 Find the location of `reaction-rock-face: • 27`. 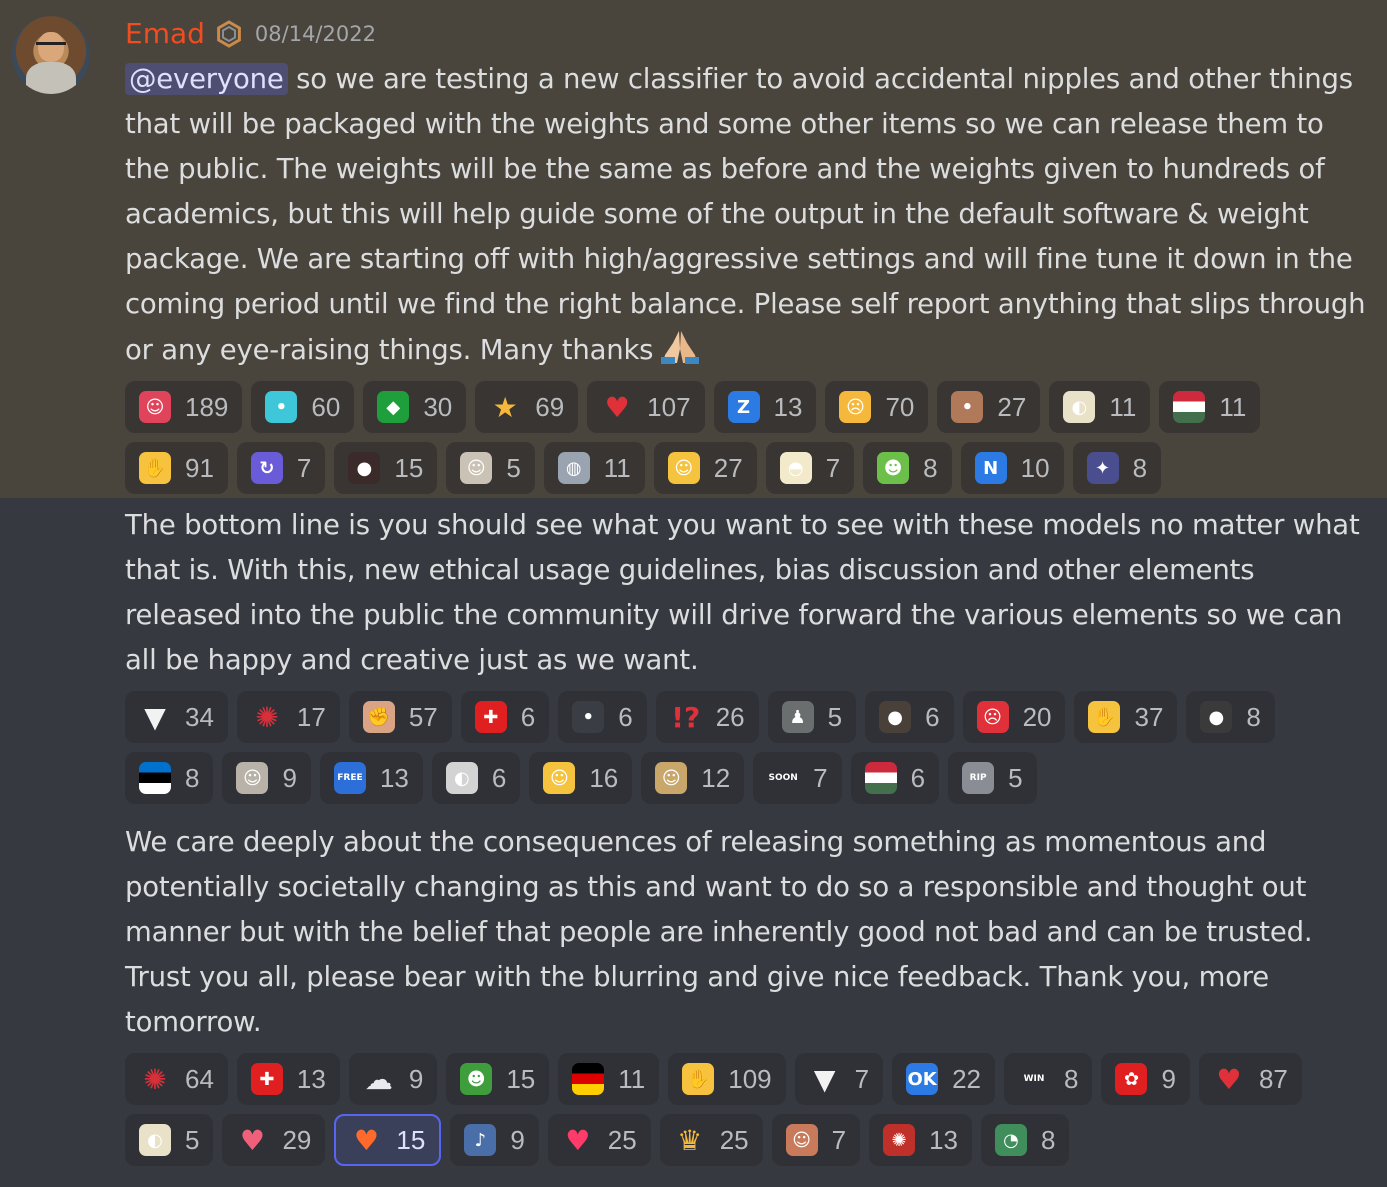

reaction-rock-face: • 27 is located at coordinates (989, 407).